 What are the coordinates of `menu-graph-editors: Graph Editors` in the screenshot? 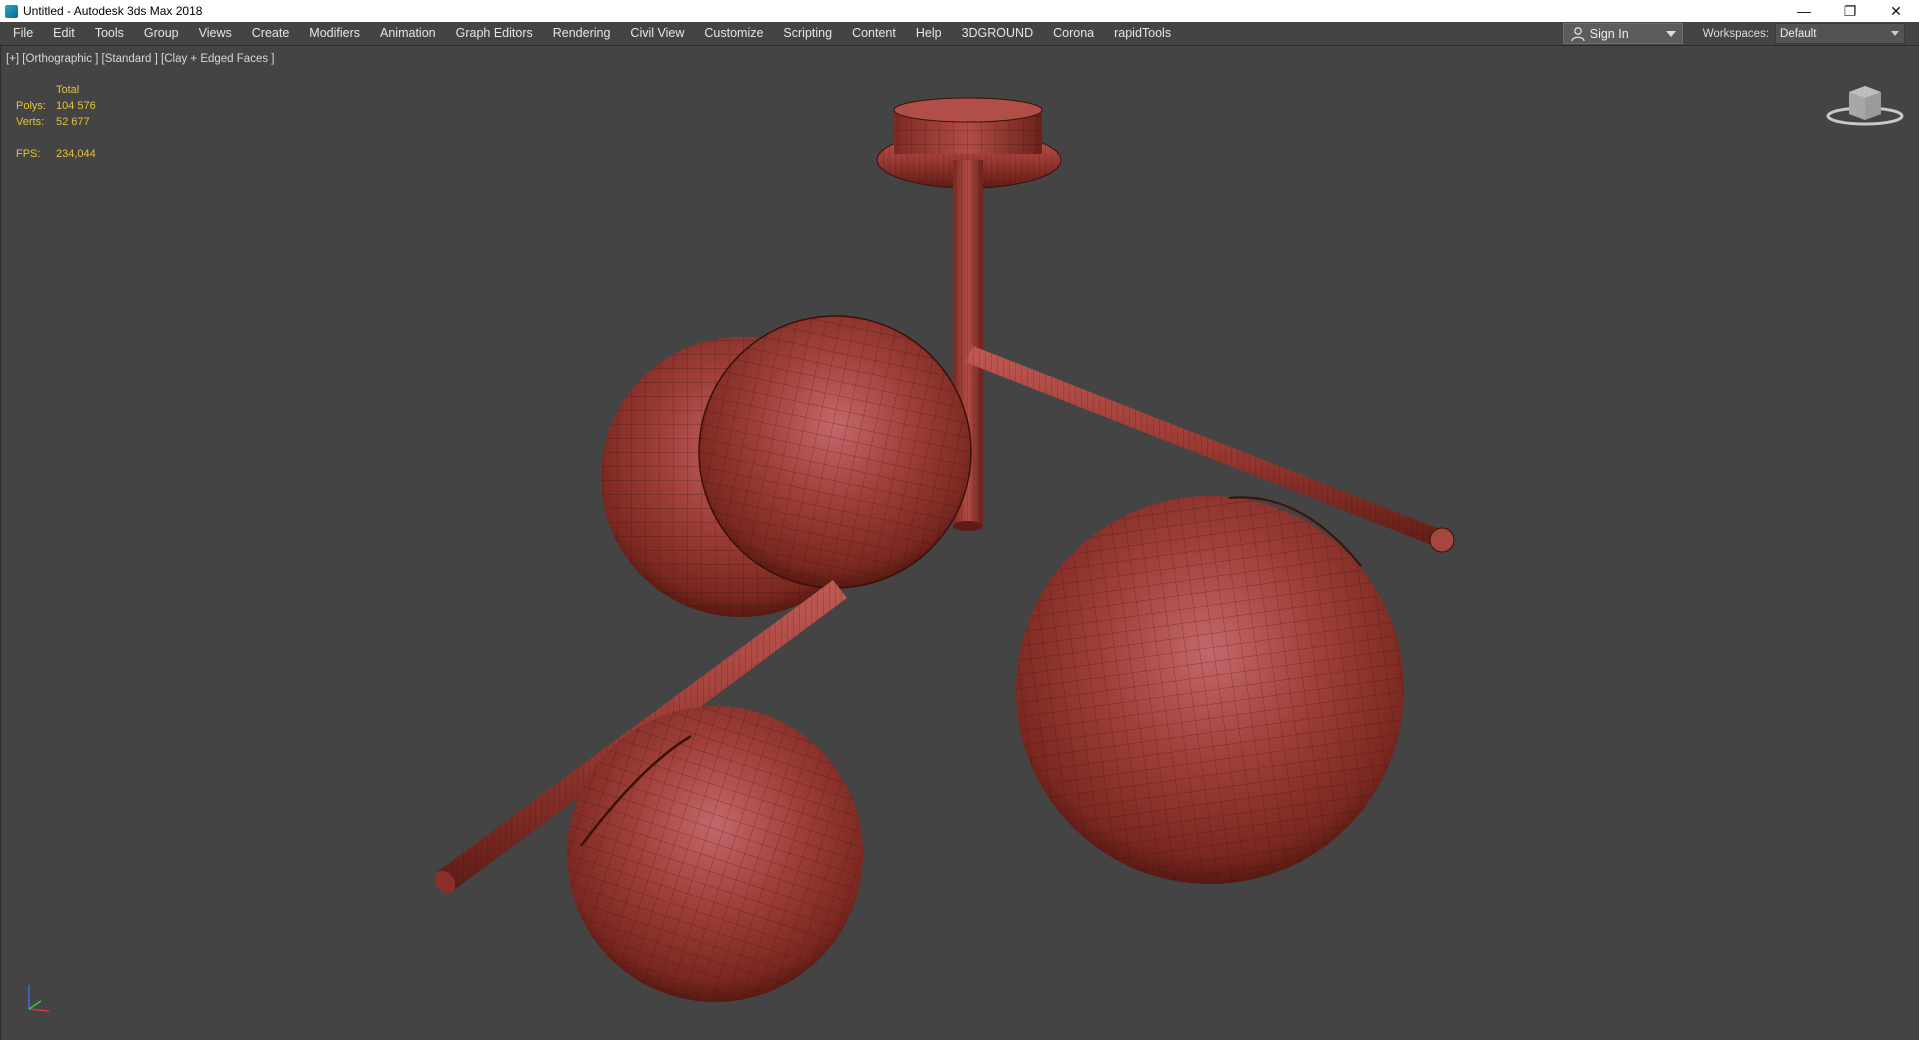 It's located at (494, 33).